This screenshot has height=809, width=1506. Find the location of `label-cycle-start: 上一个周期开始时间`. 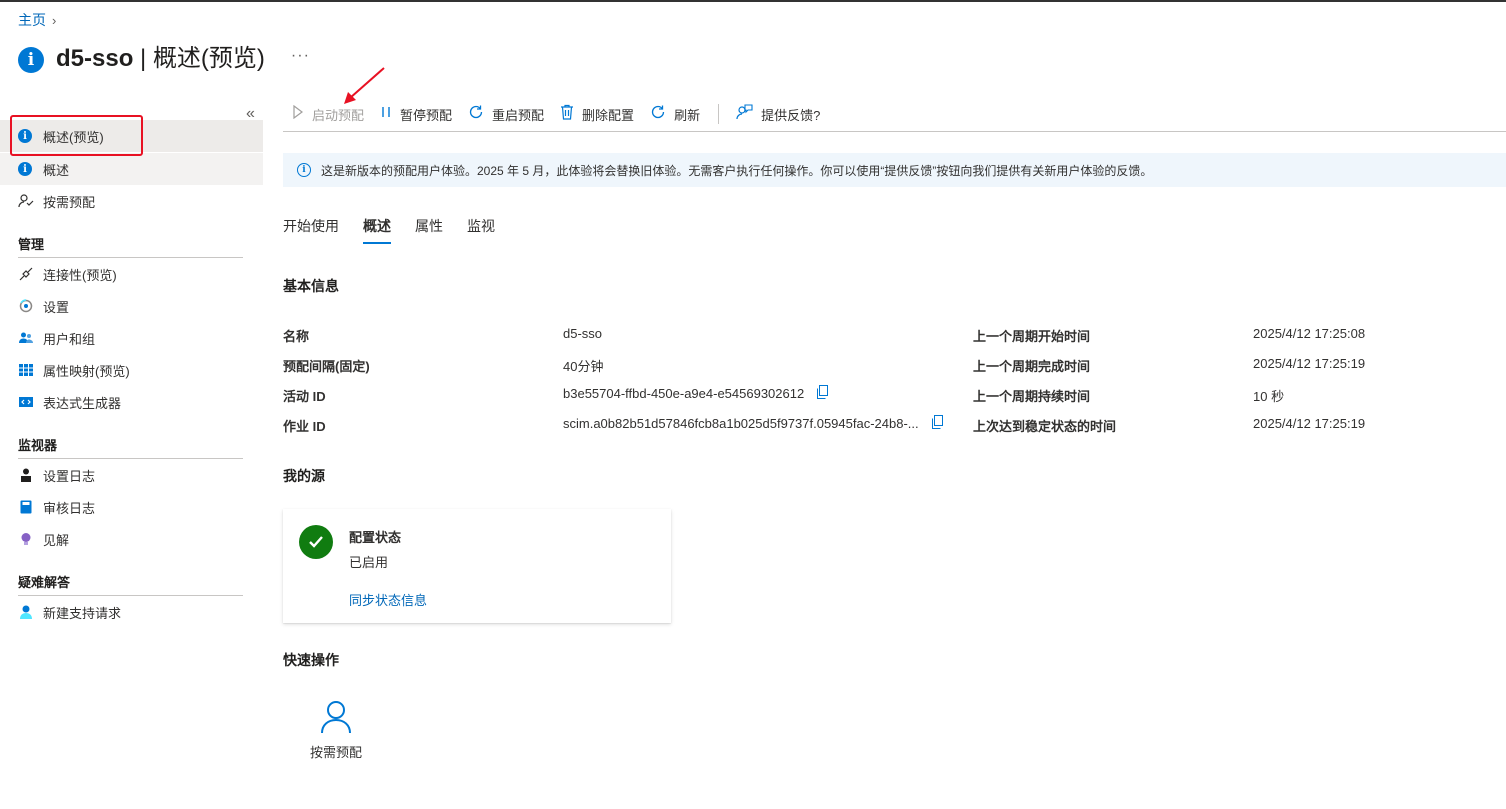

label-cycle-start: 上一个周期开始时间 is located at coordinates (1032, 336).